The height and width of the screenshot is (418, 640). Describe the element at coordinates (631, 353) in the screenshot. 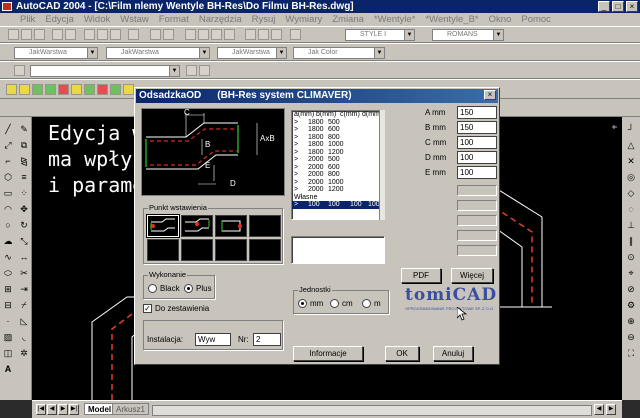

I see `zoom-all-icon: ⛶` at that location.